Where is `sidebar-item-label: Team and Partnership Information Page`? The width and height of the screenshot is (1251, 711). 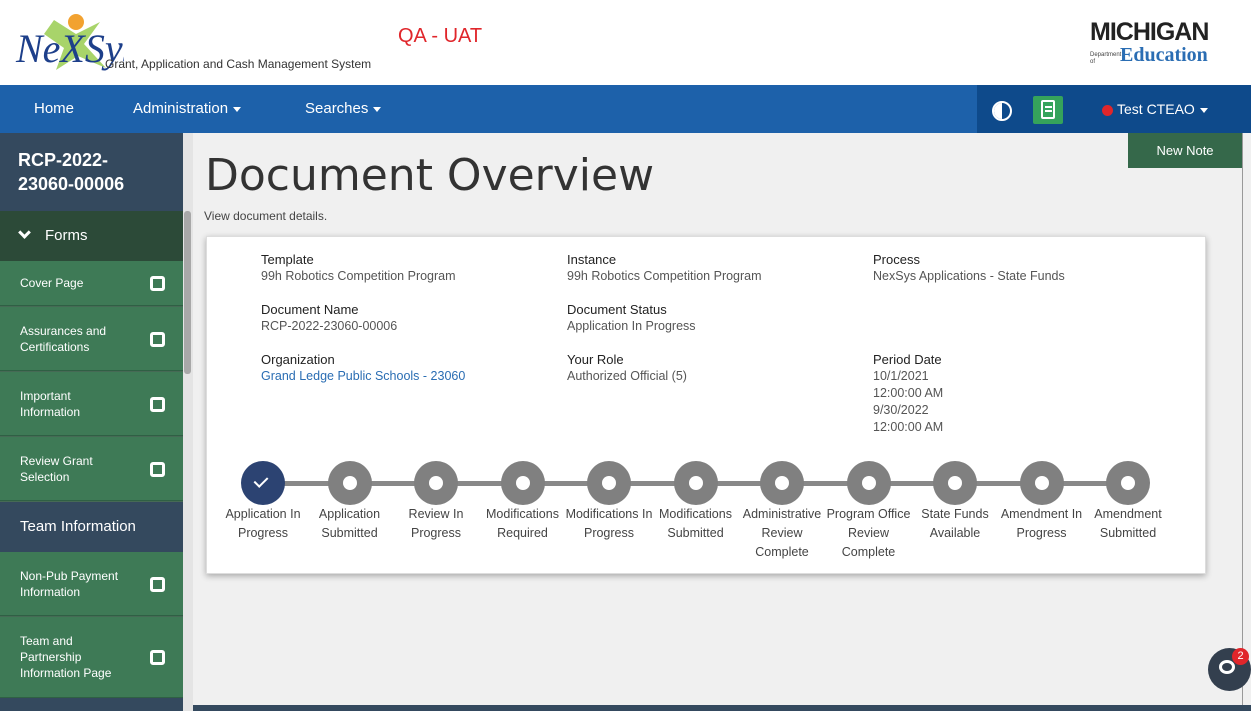 sidebar-item-label: Team and Partnership Information Page is located at coordinates (66, 657).